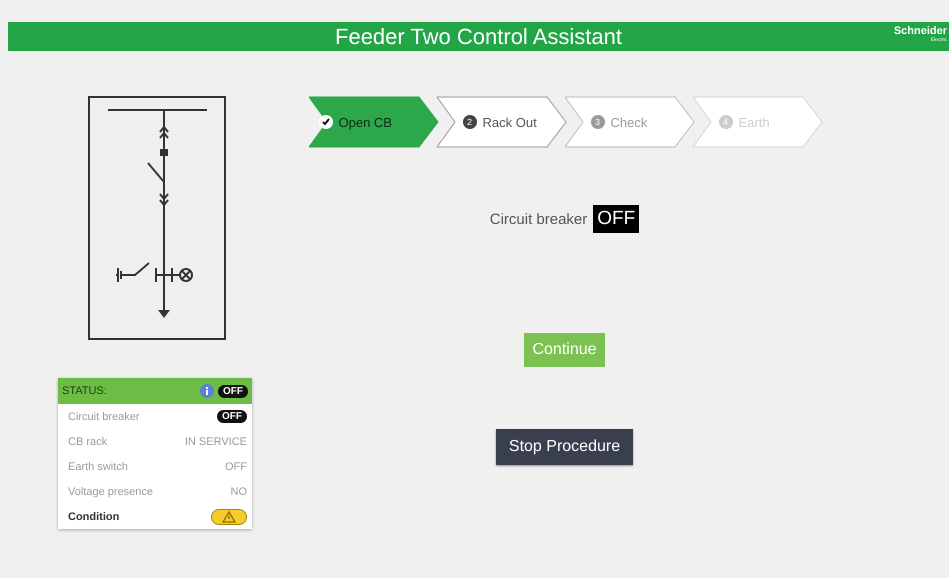 This screenshot has width=949, height=578. Describe the element at coordinates (539, 219) in the screenshot. I see `breaker-label: Circuit breaker` at that location.